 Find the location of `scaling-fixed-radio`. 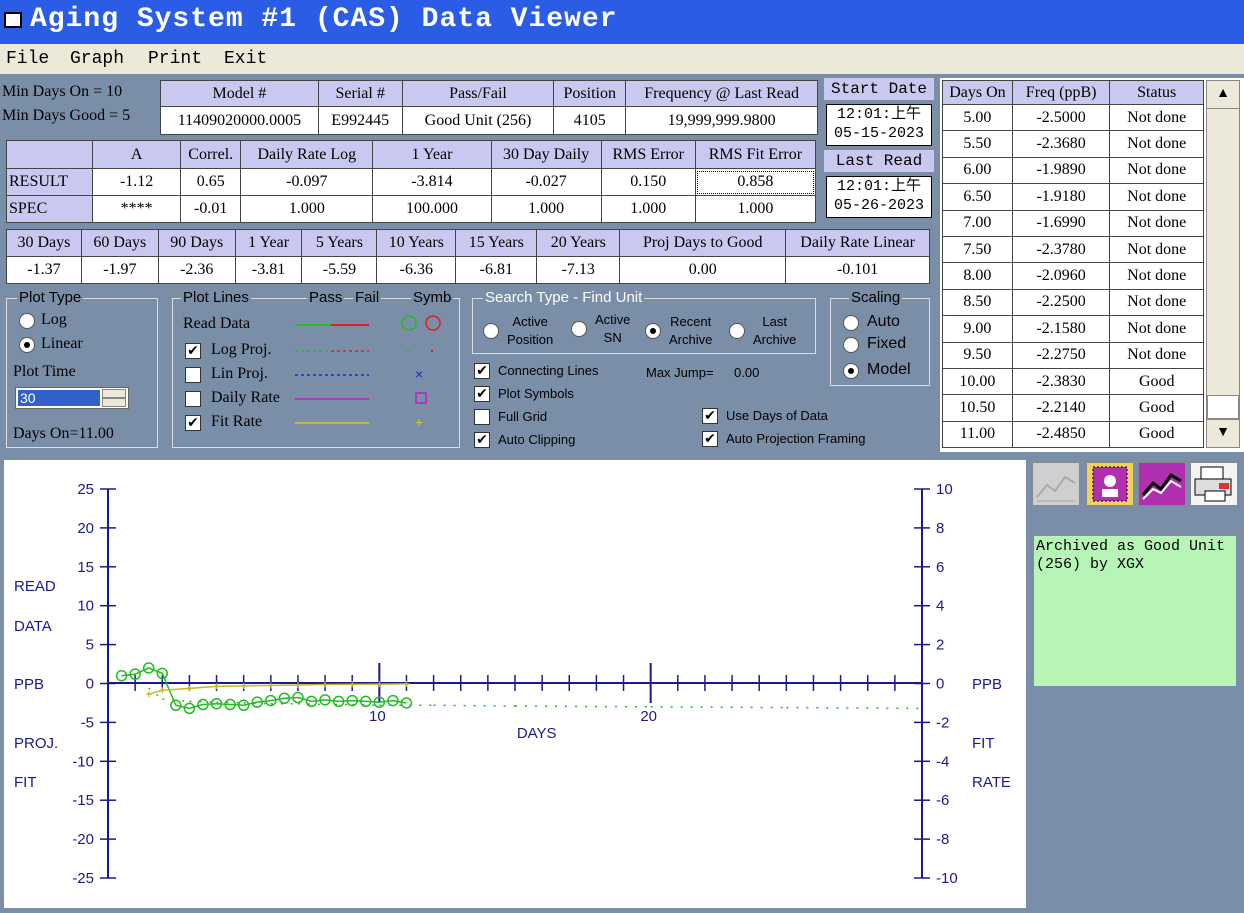

scaling-fixed-radio is located at coordinates (851, 345).